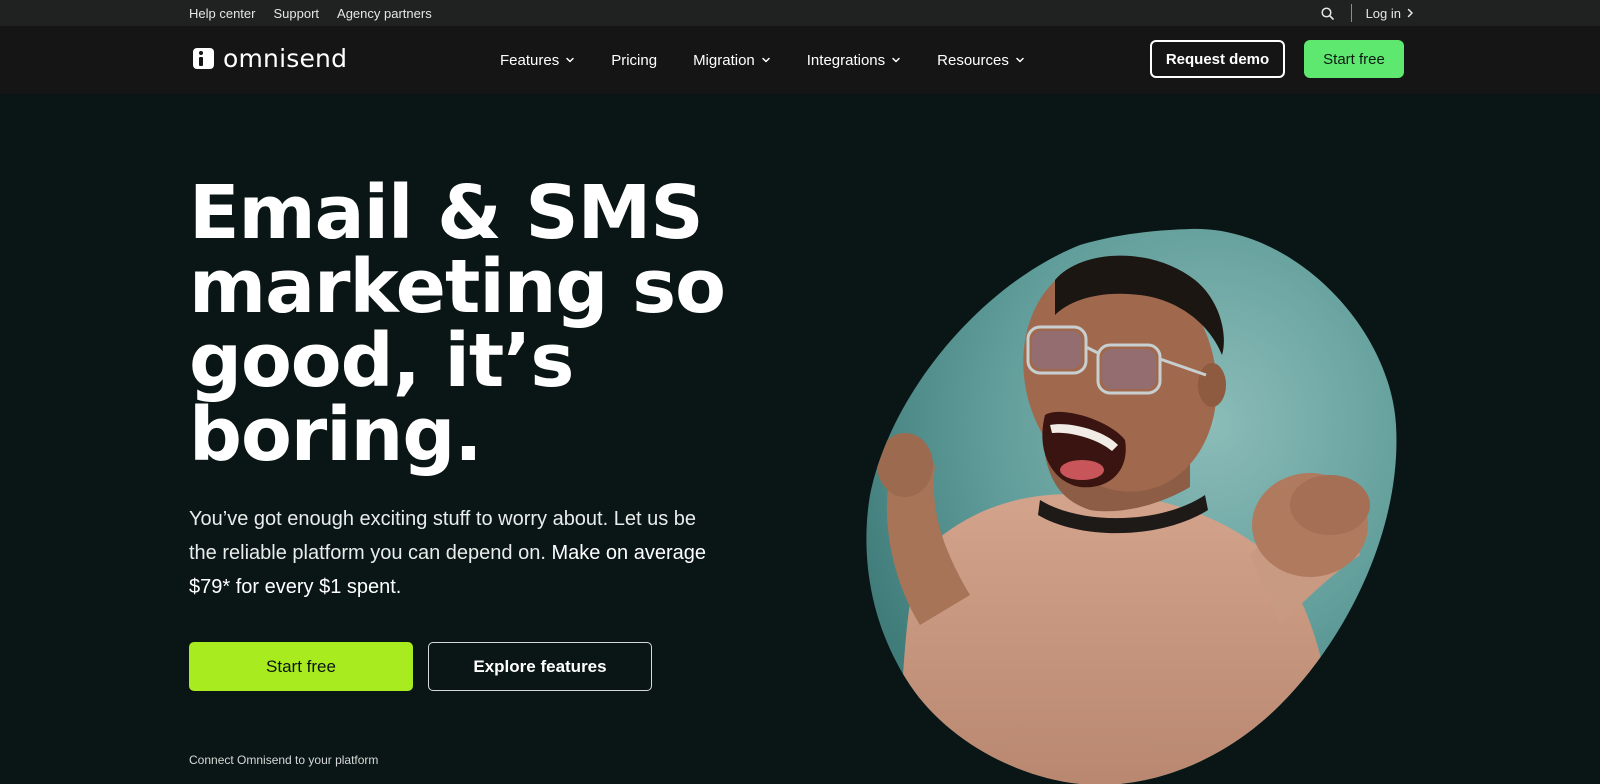 This screenshot has height=784, width=1600. I want to click on explore-features-button: Explore features, so click(540, 666).